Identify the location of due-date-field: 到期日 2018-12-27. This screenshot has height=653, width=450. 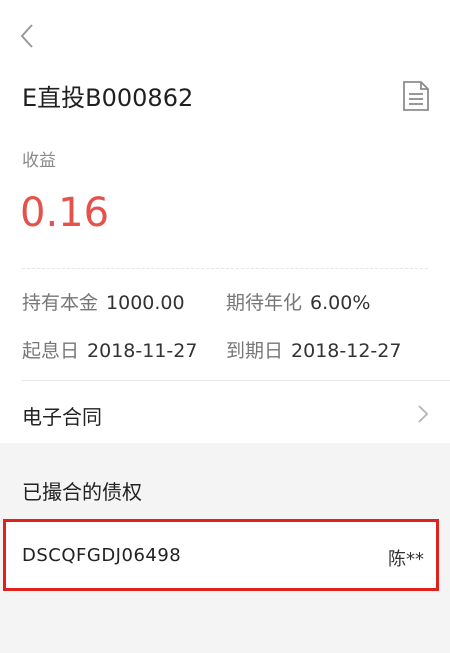
(313, 349).